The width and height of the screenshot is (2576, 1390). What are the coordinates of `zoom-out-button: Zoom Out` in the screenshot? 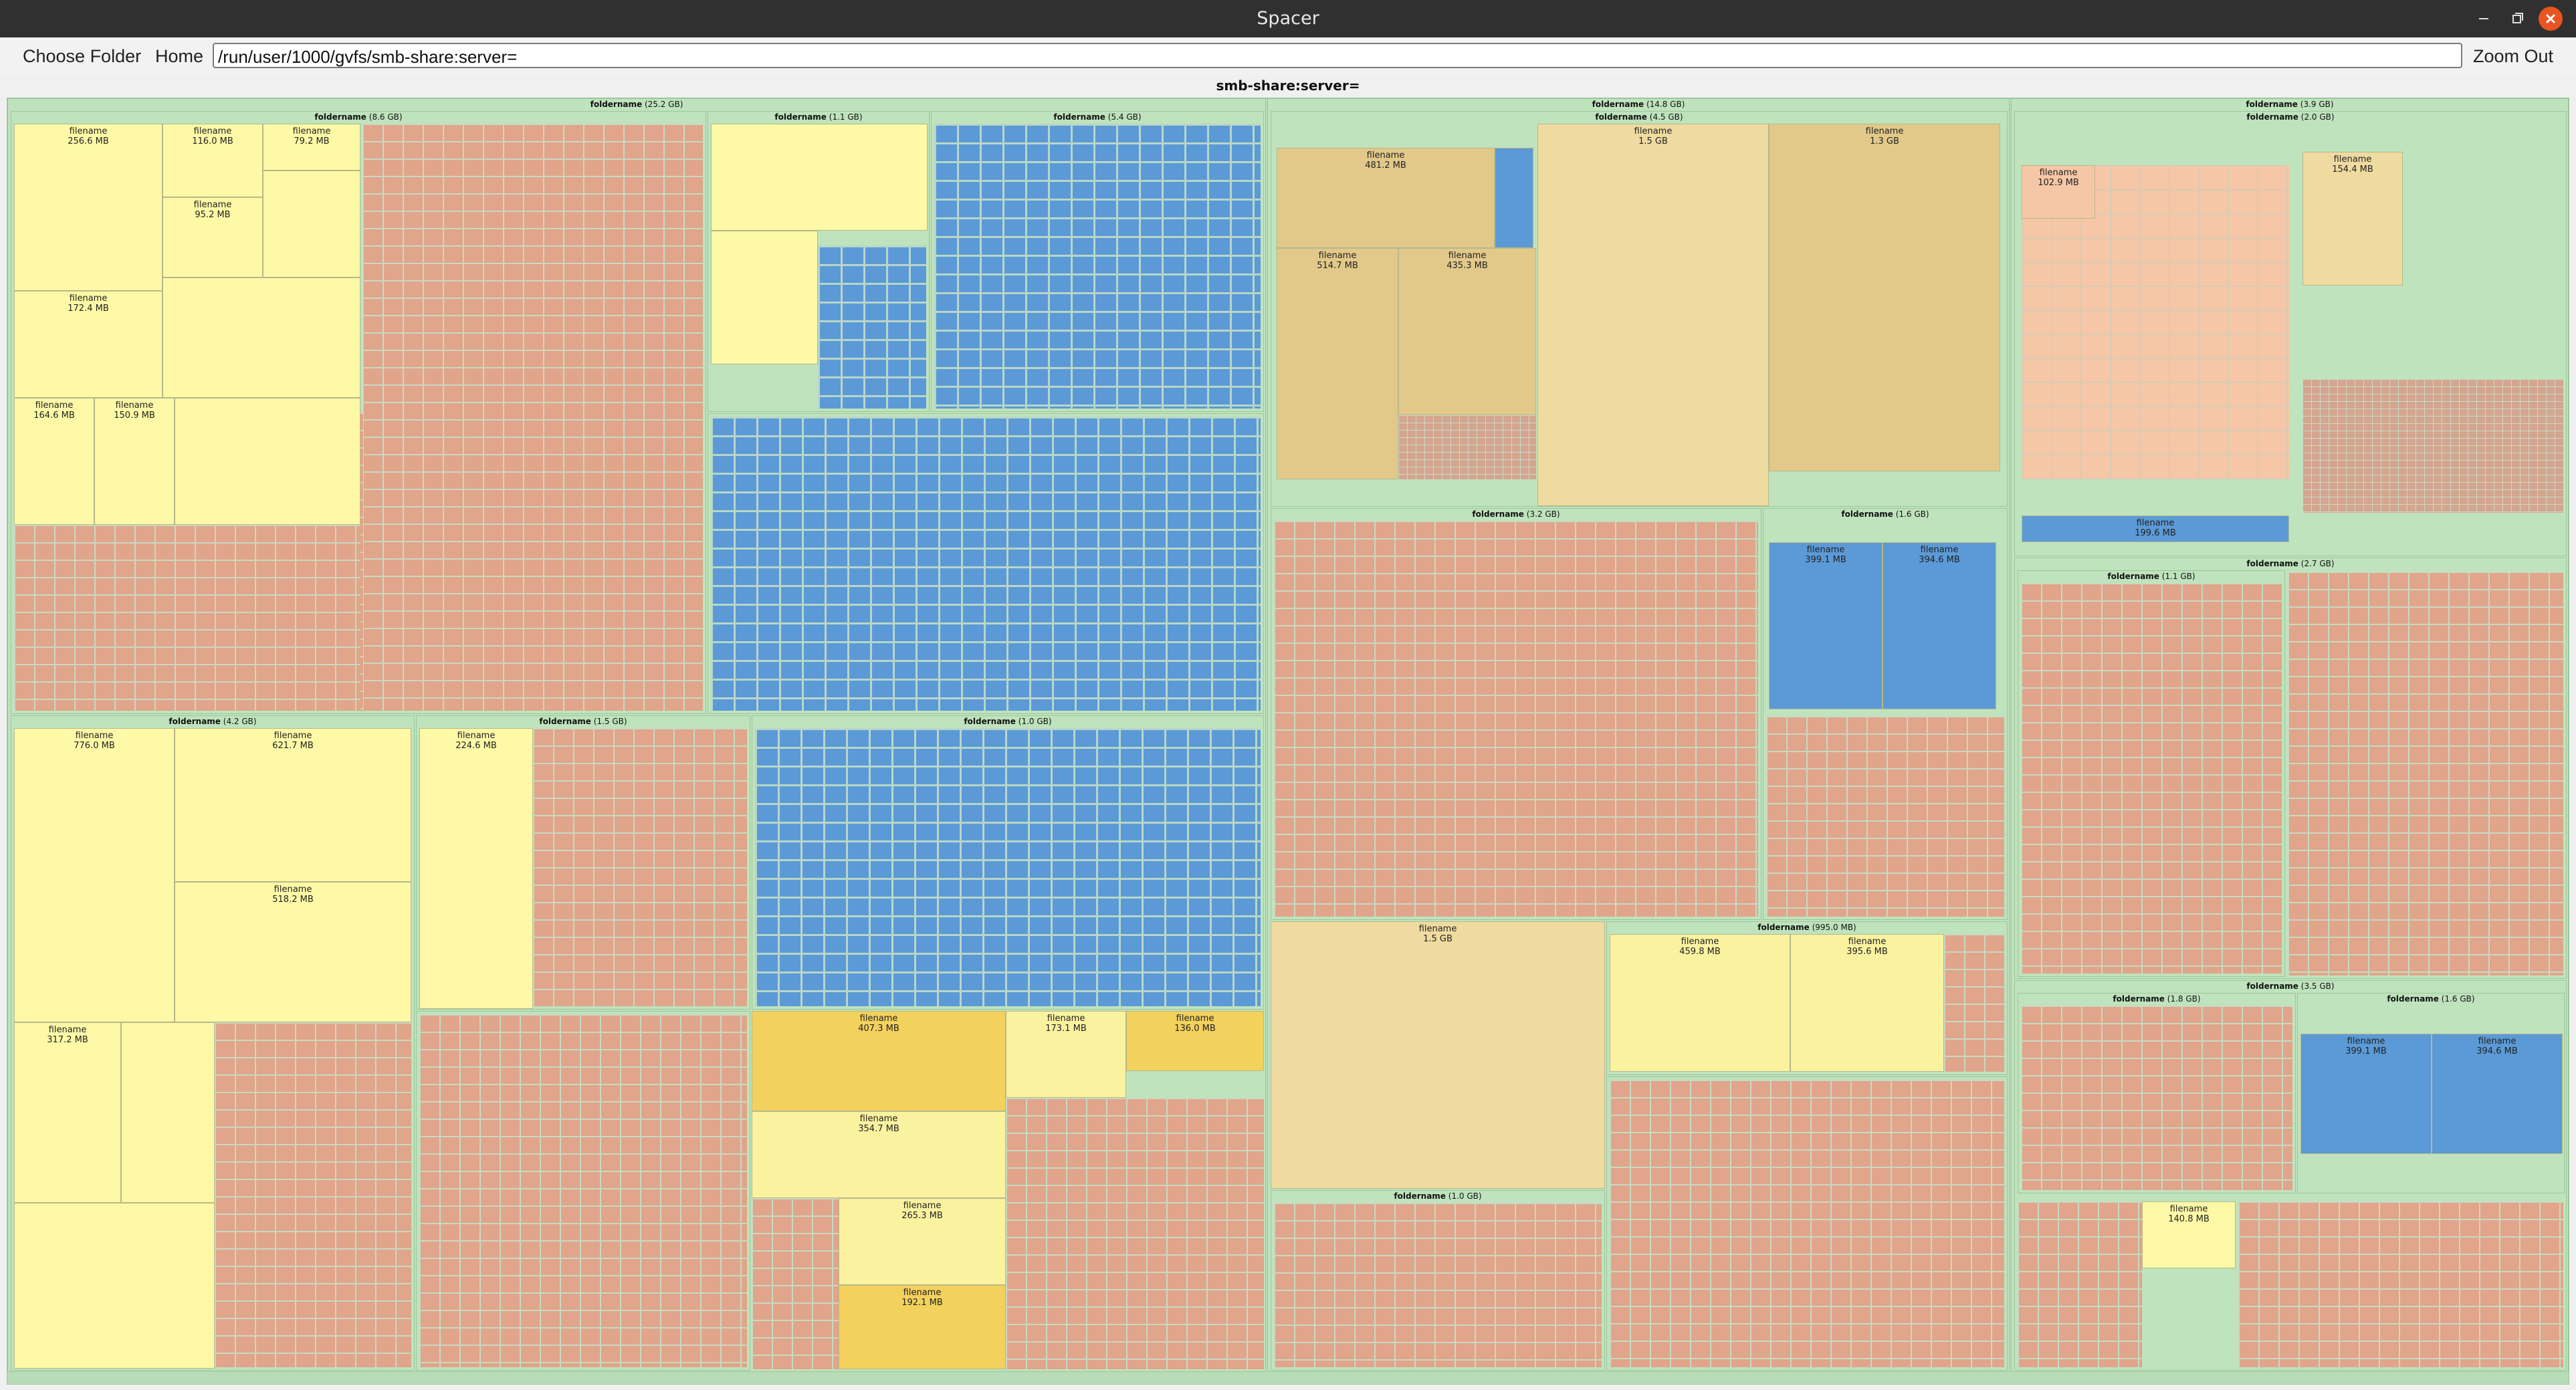 It's located at (2513, 57).